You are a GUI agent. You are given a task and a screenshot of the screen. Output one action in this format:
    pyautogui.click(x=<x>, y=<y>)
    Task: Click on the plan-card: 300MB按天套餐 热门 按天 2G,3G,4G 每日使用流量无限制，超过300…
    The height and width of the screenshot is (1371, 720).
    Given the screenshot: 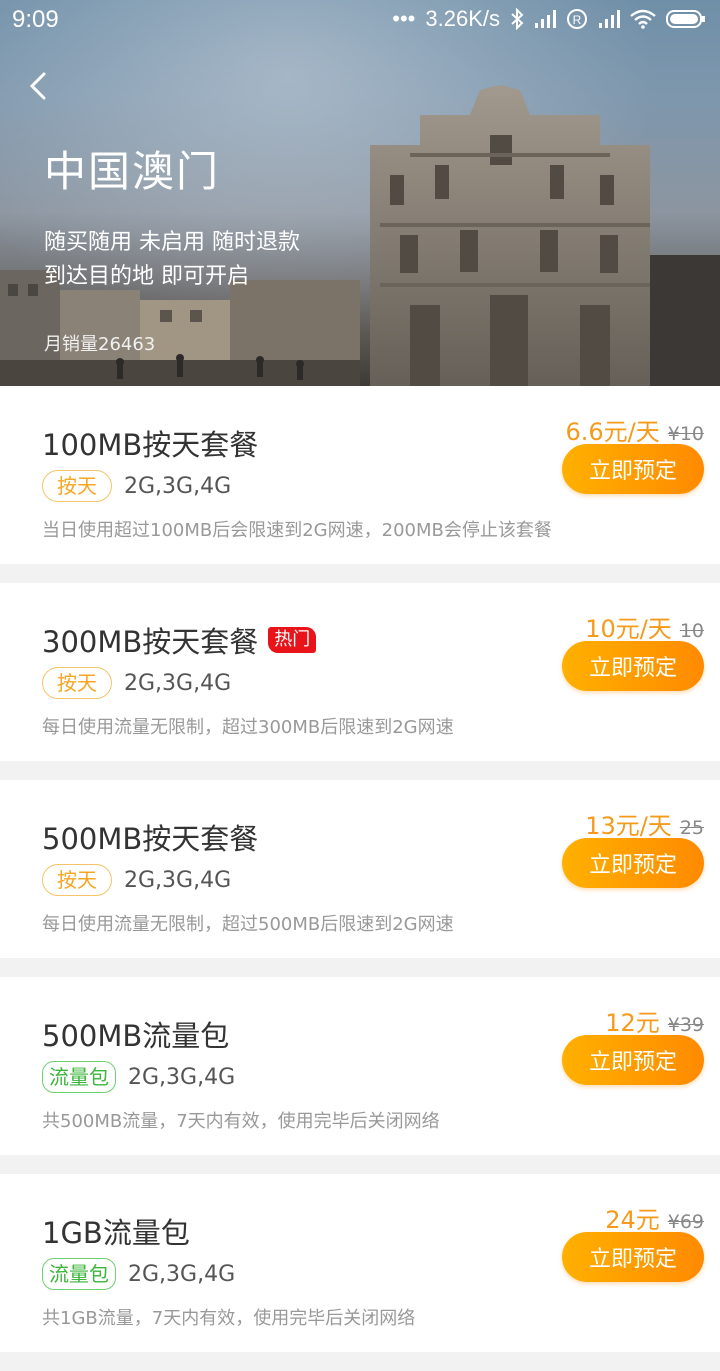 What is the action you would take?
    pyautogui.click(x=360, y=672)
    